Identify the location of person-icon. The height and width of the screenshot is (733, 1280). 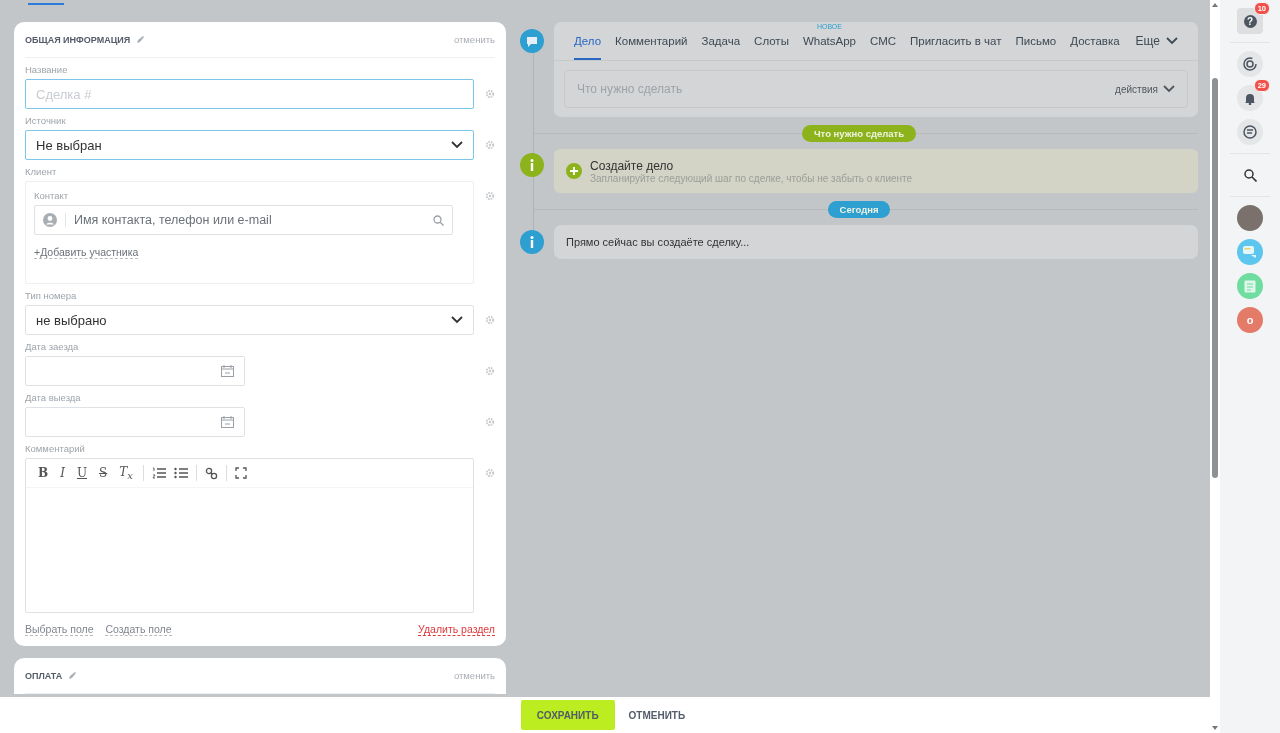
(50, 220).